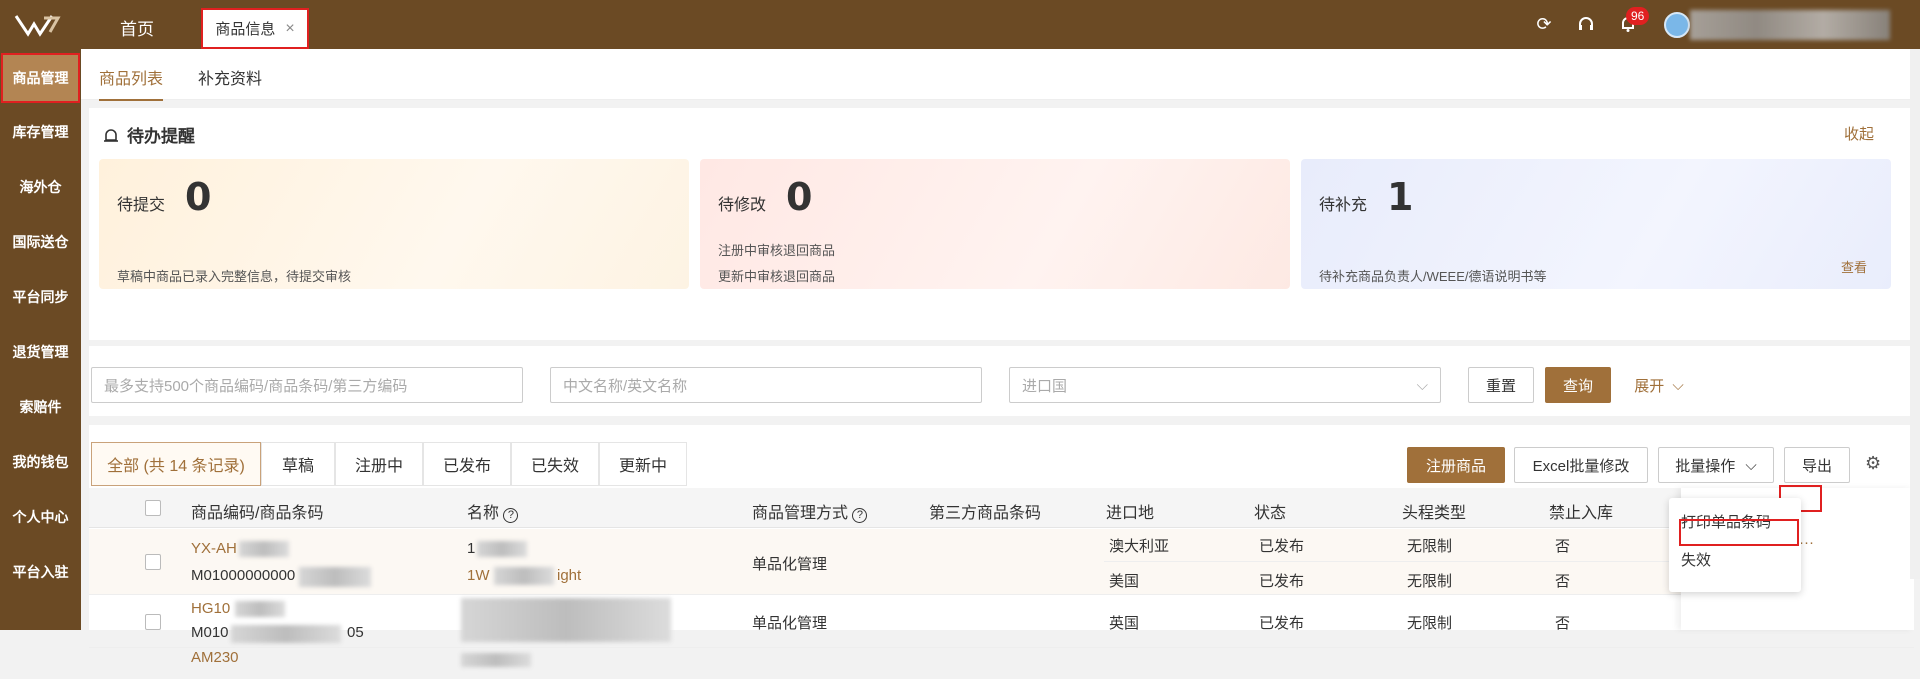 The width and height of the screenshot is (1920, 679). Describe the element at coordinates (1124, 581) in the screenshot. I see `import-country: 美国` at that location.